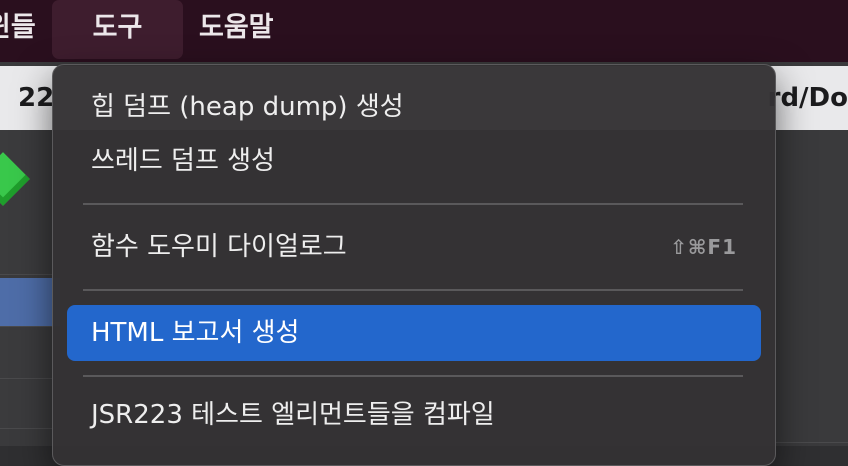 Image resolution: width=848 pixels, height=466 pixels. What do you see at coordinates (18, 31) in the screenshot?
I see `menu-window-partial: 윈들` at bounding box center [18, 31].